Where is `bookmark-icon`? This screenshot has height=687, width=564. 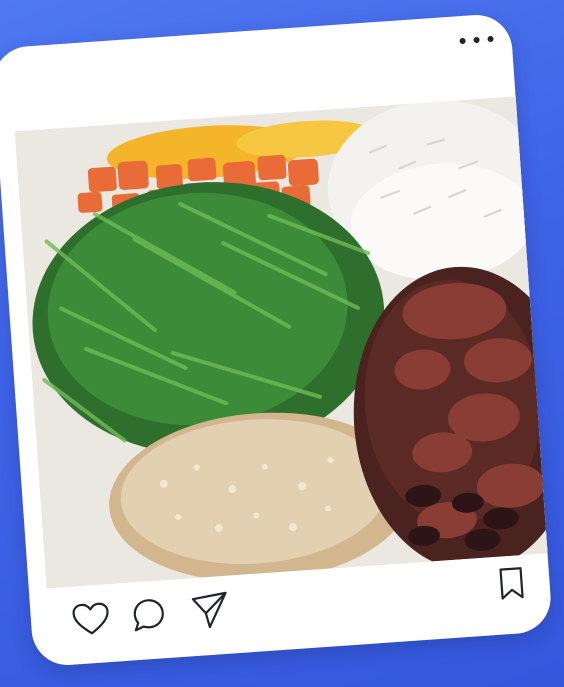 bookmark-icon is located at coordinates (511, 584).